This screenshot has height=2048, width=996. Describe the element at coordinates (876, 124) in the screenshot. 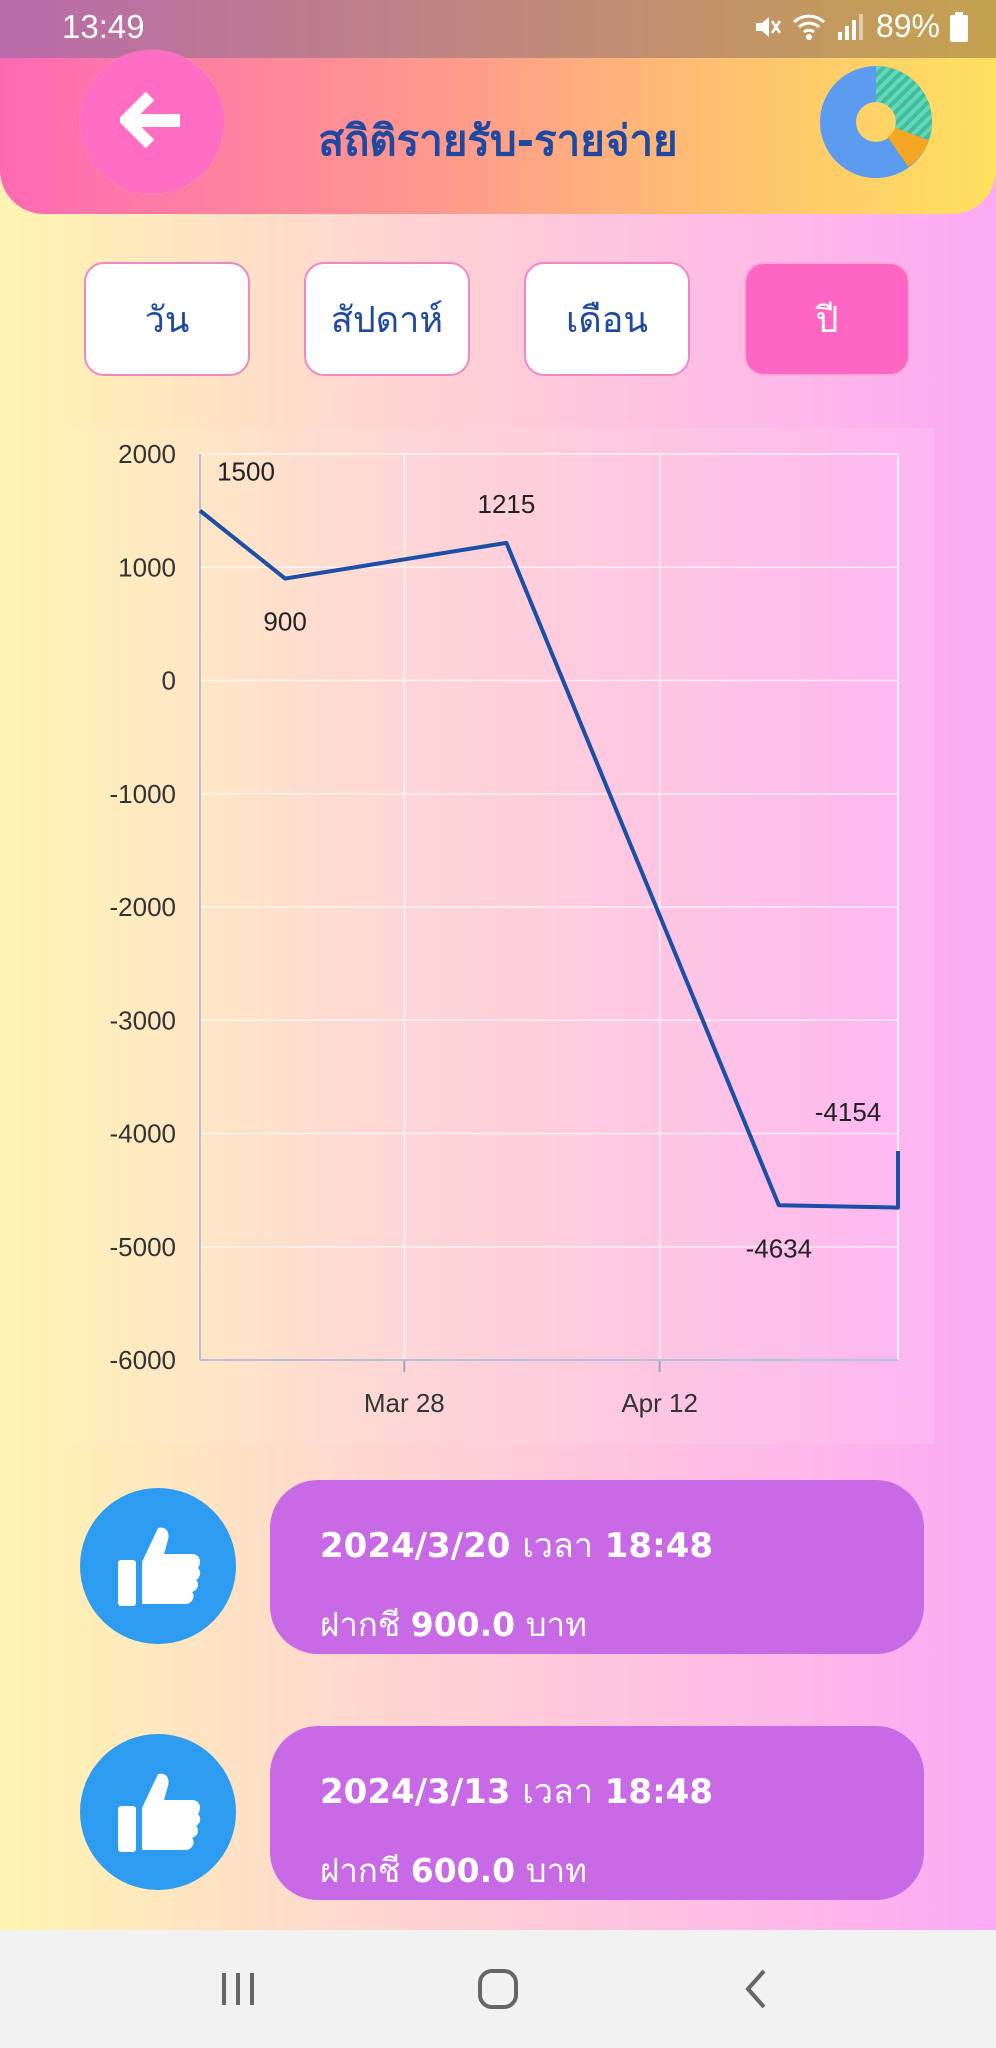

I see `donut-chart-icon` at that location.